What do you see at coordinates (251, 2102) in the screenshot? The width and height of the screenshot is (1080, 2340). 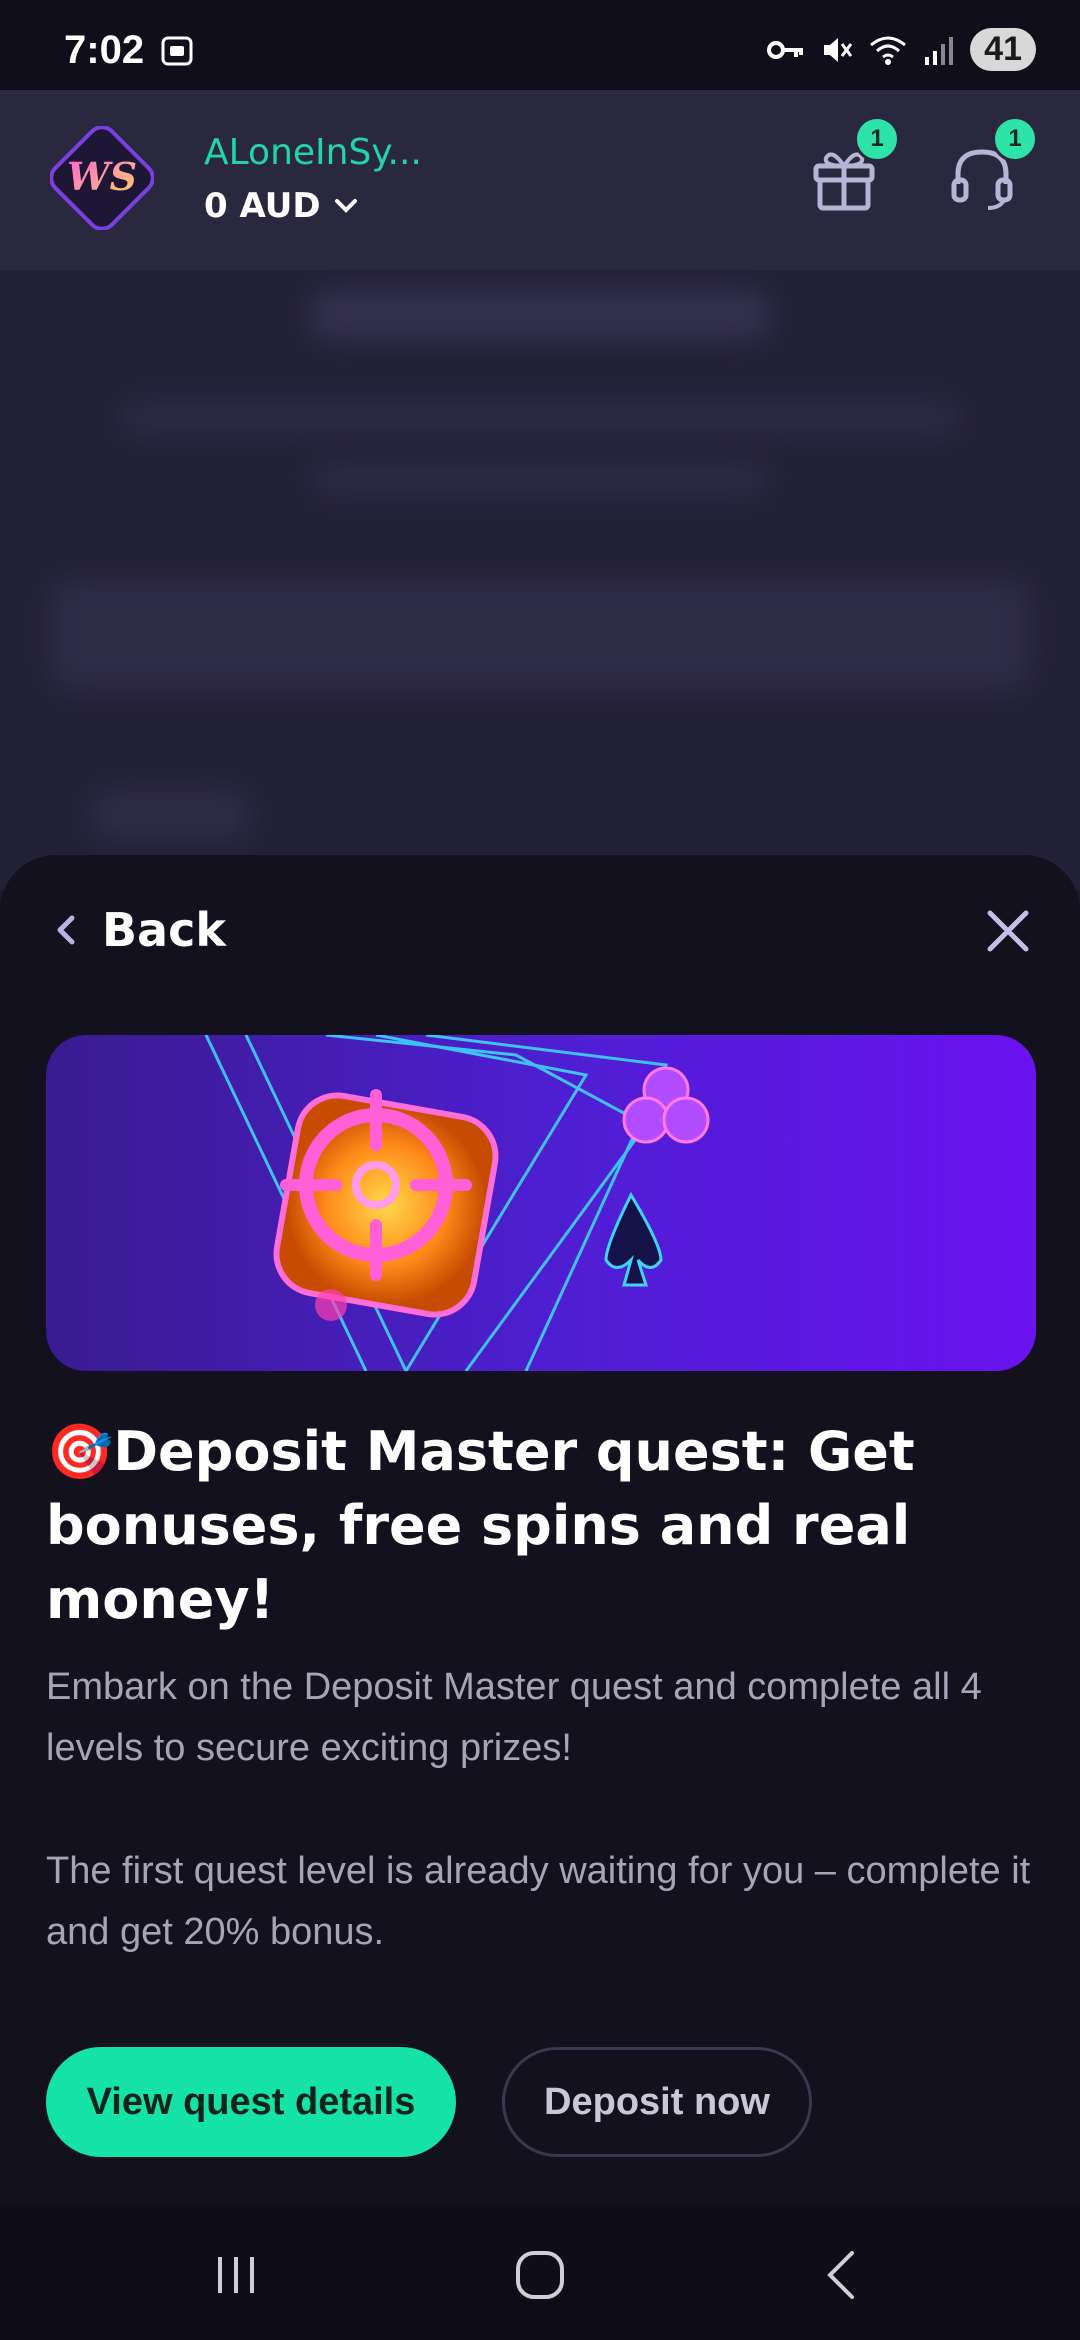 I see `view-quest-details-button: View quest details` at bounding box center [251, 2102].